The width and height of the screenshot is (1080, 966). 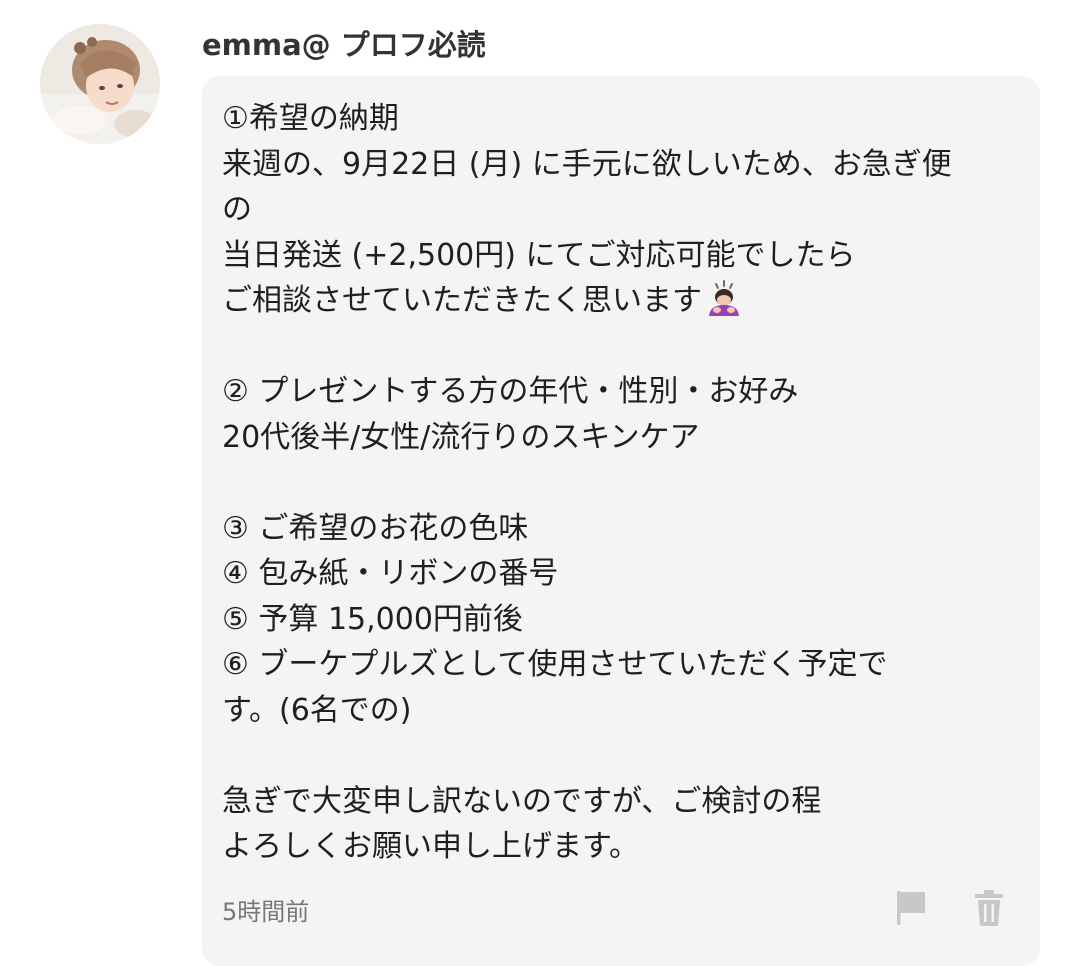 I want to click on message-line: よろしくお願い申し上げます。, so click(x=430, y=846).